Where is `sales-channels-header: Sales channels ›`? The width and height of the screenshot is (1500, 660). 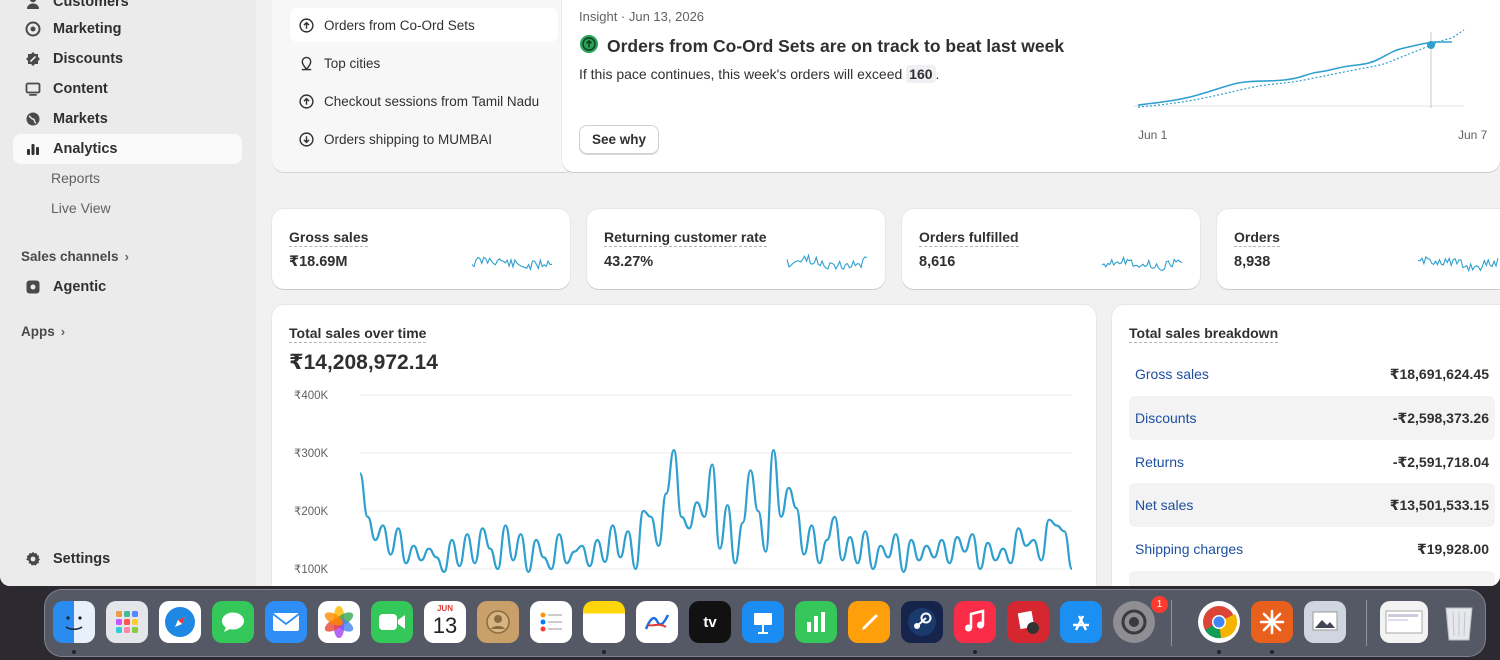 sales-channels-header: Sales channels › is located at coordinates (75, 256).